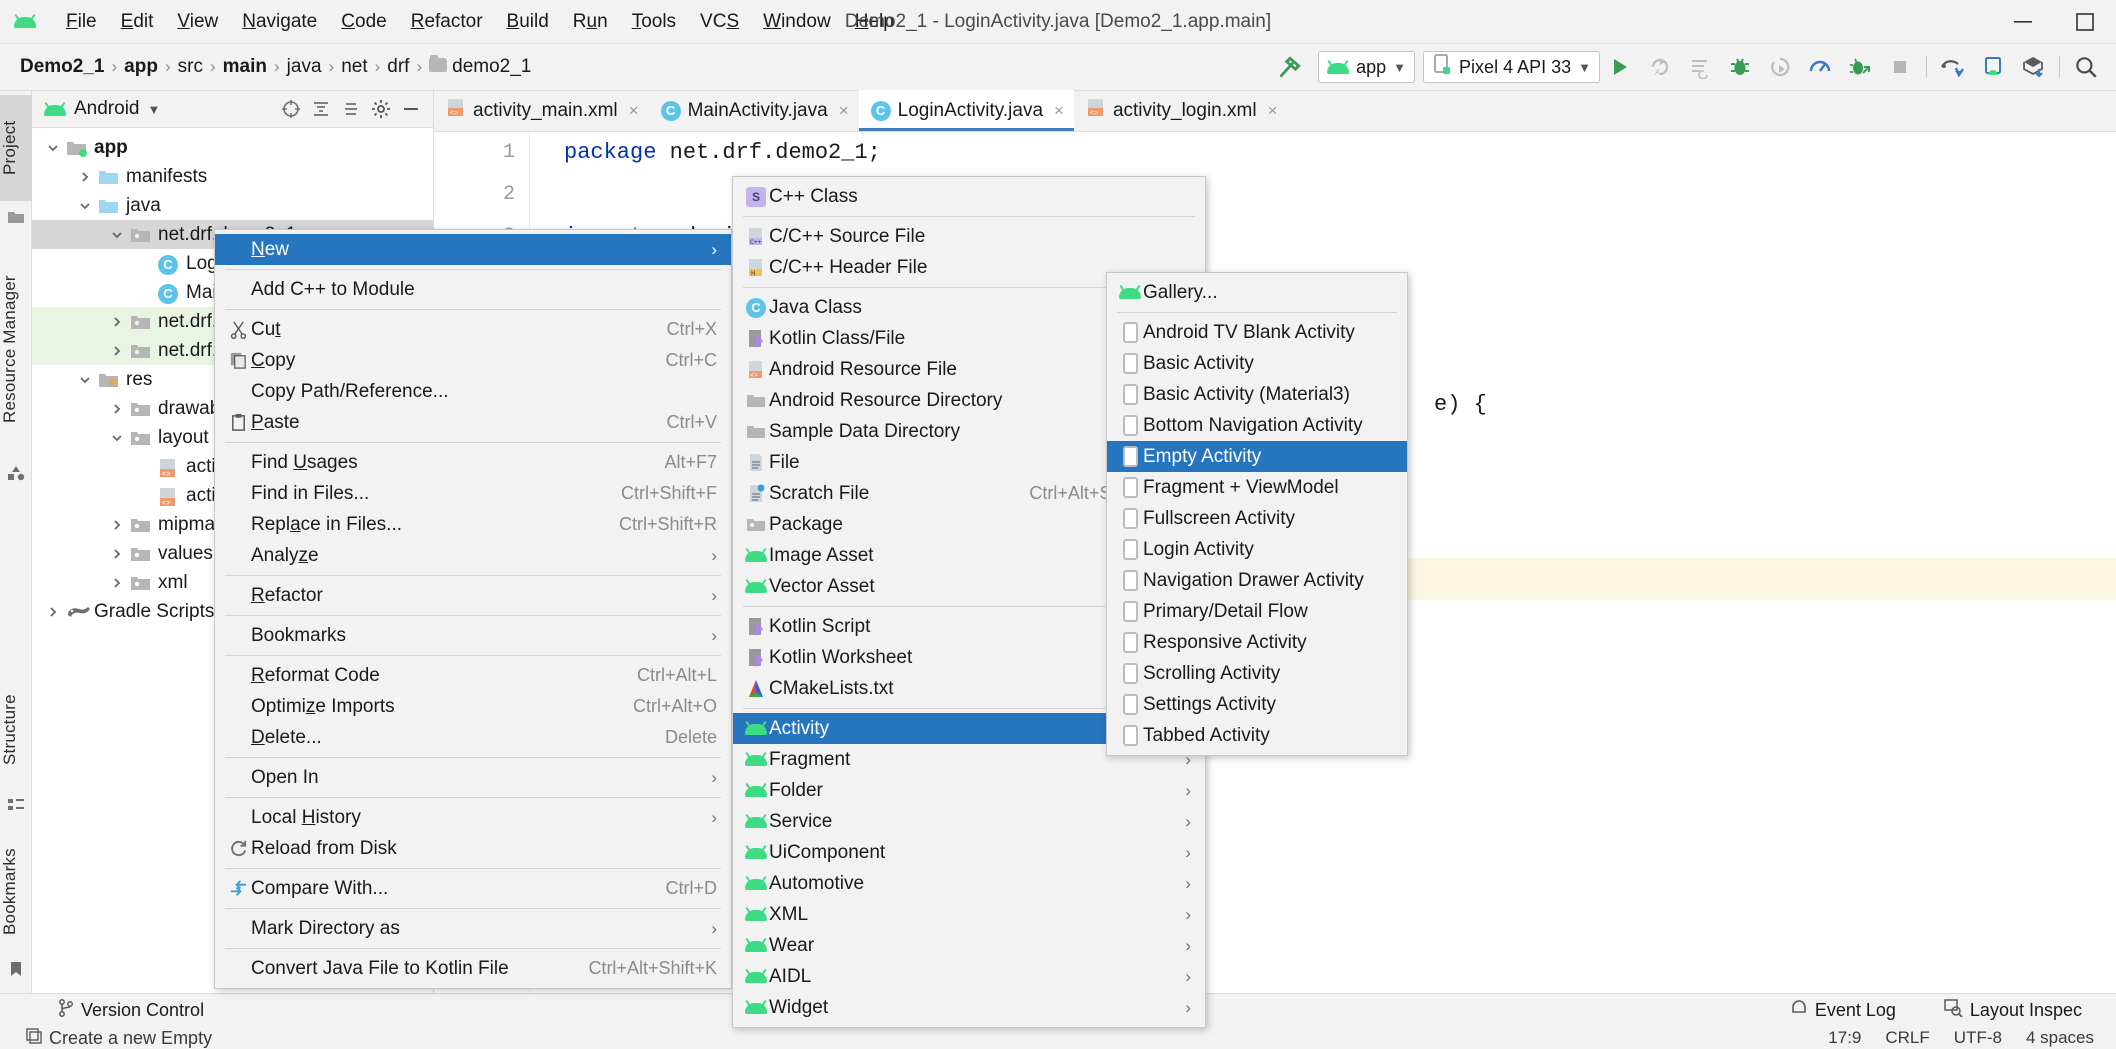 This screenshot has height=1049, width=2116. What do you see at coordinates (480, 67) in the screenshot?
I see `breadcrumb-item-7: demo2_1` at bounding box center [480, 67].